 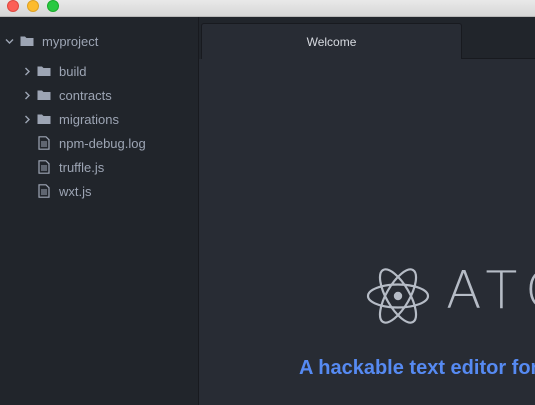 I want to click on tree-item-contracts: contracts, so click(x=99, y=95).